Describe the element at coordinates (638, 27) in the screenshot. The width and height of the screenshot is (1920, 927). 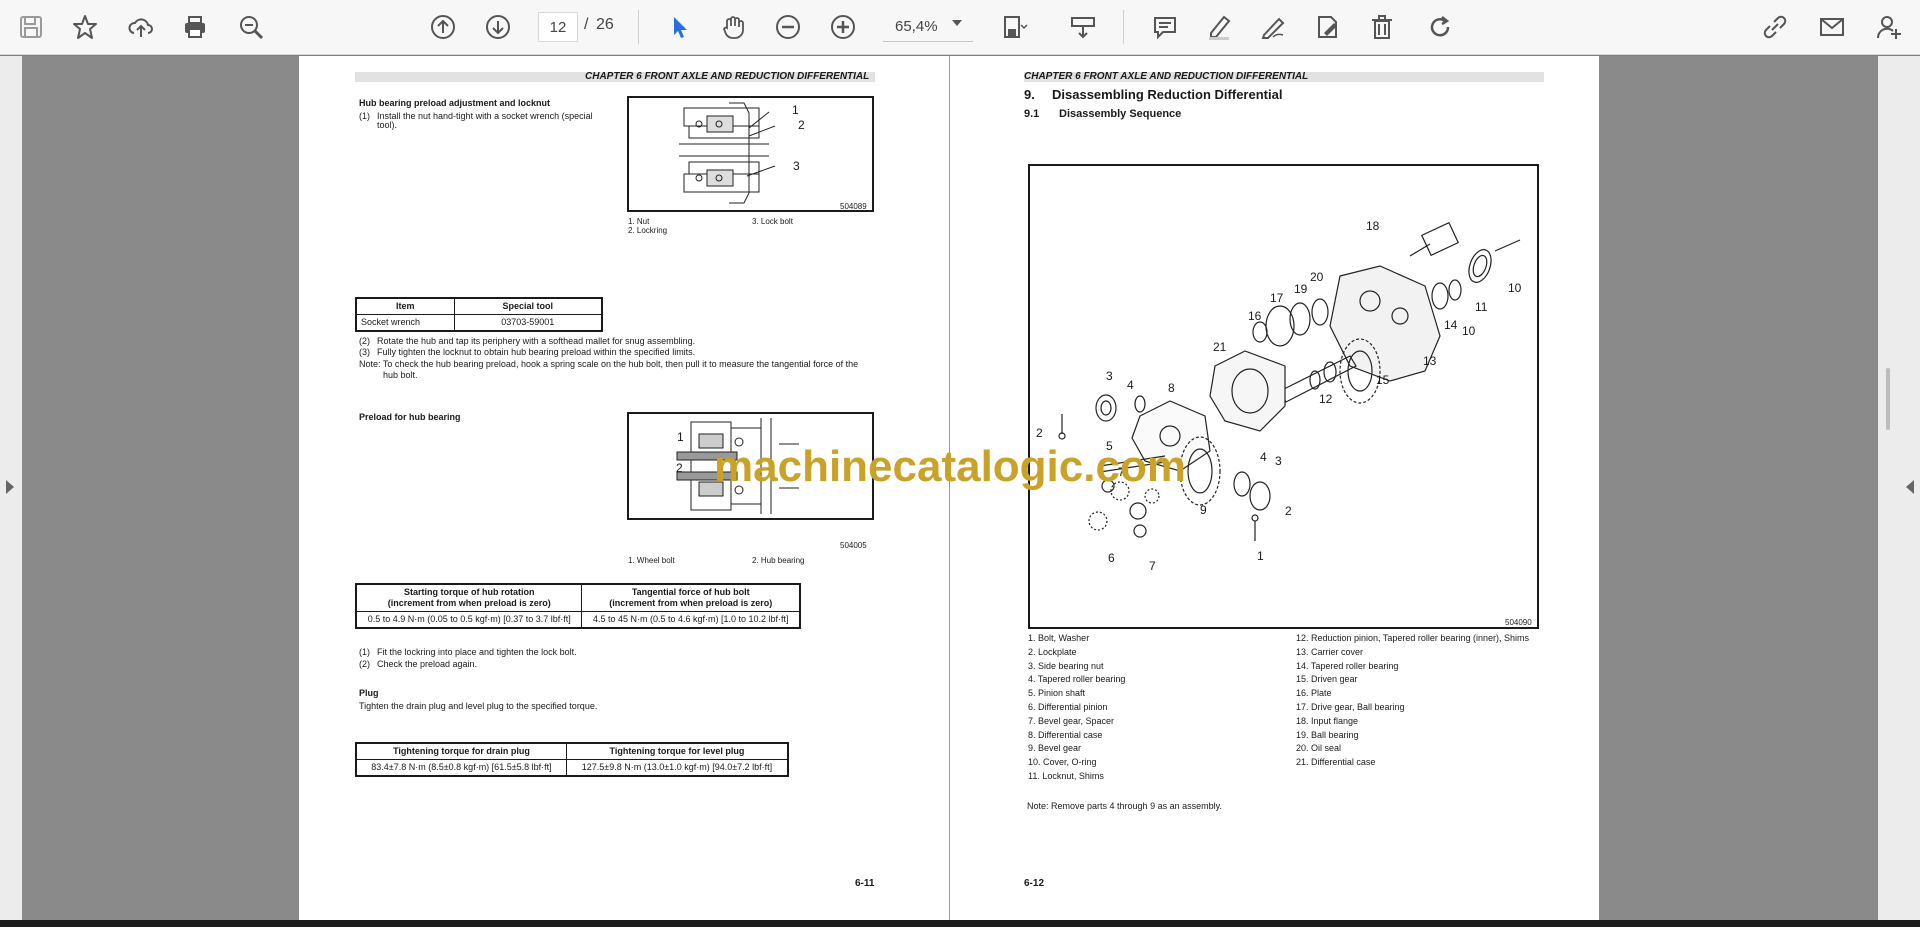
I see `toolbar-divider` at that location.